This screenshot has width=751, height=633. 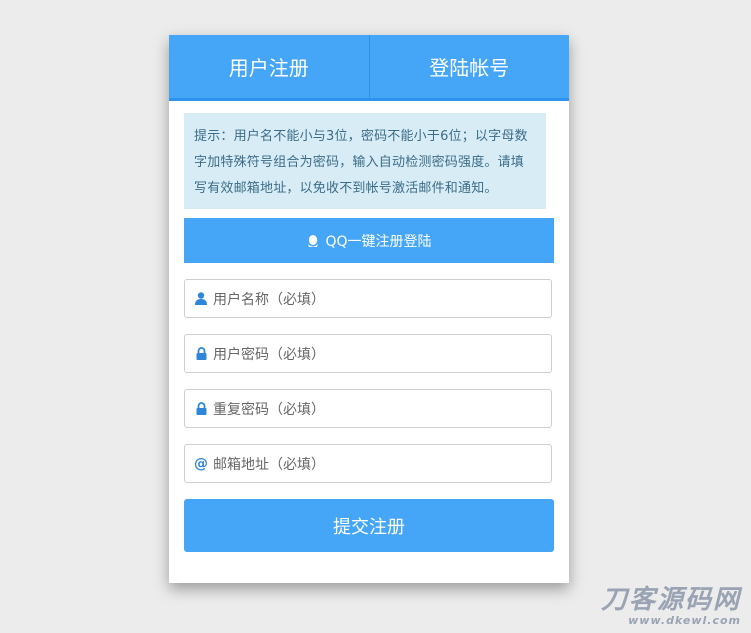 What do you see at coordinates (269, 299) in the screenshot?
I see `username-placeholder: 用户名称（必填）` at bounding box center [269, 299].